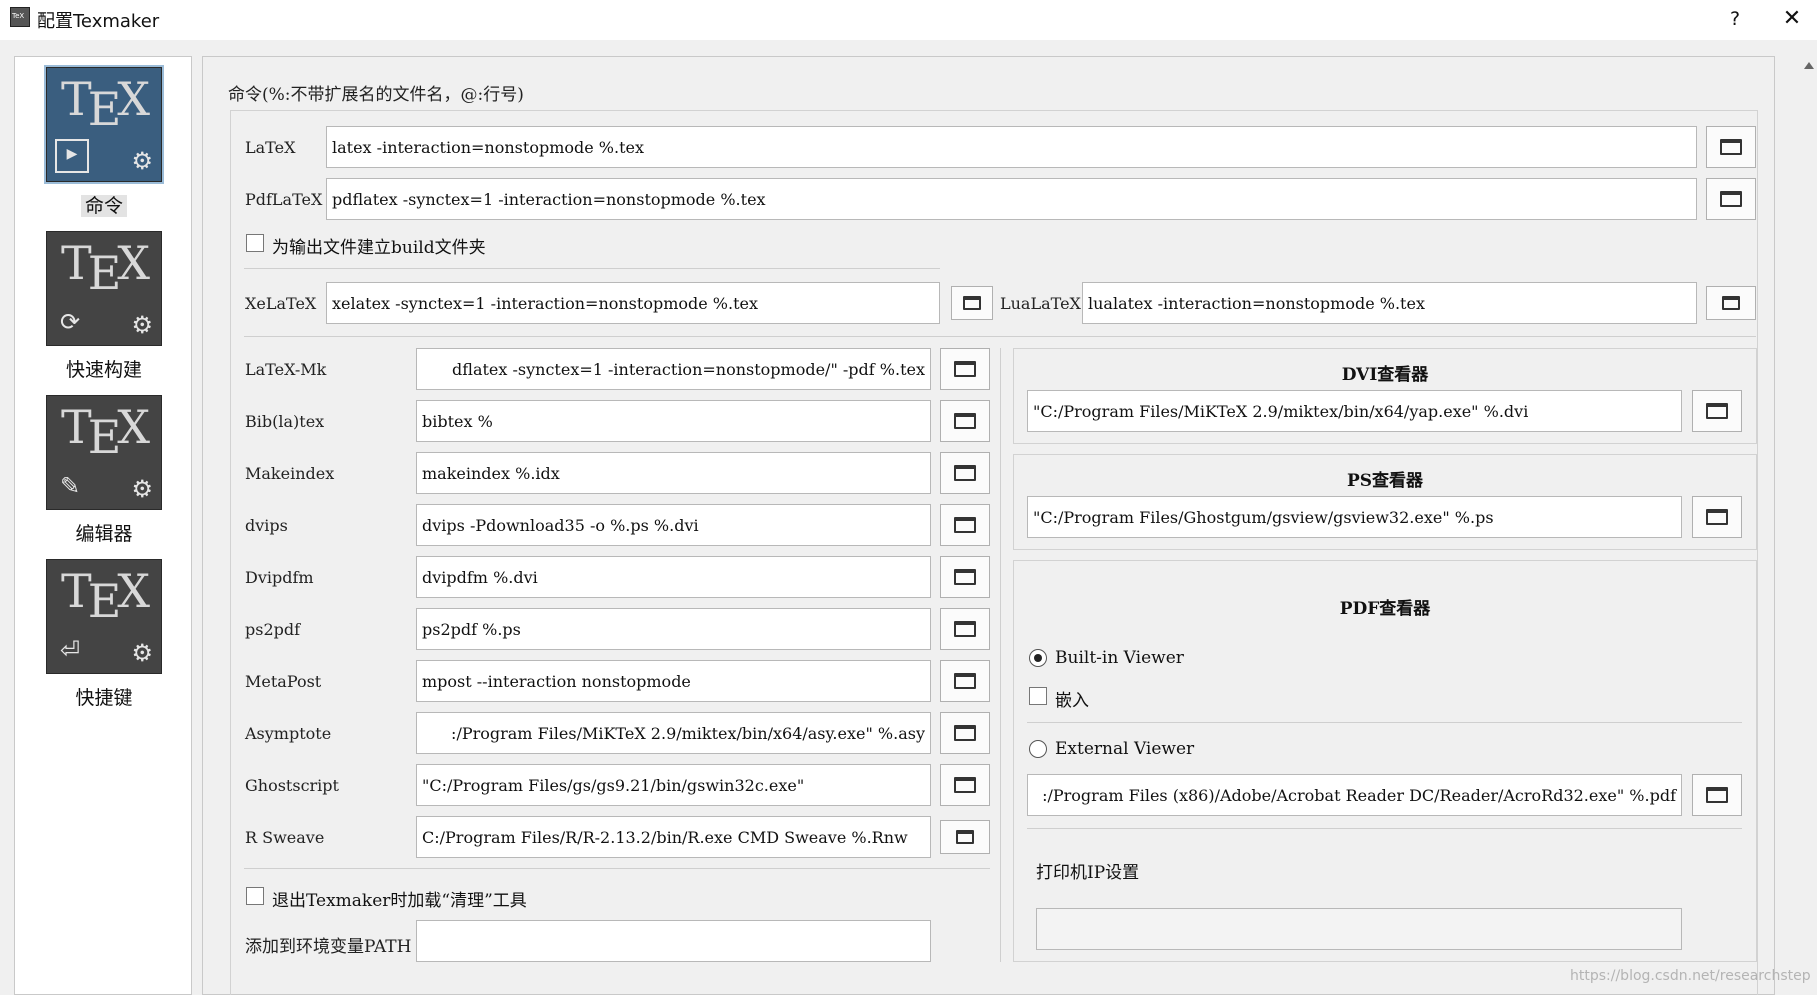 This screenshot has height=995, width=1817. What do you see at coordinates (1038, 696) in the screenshot?
I see `embed-checkbox` at bounding box center [1038, 696].